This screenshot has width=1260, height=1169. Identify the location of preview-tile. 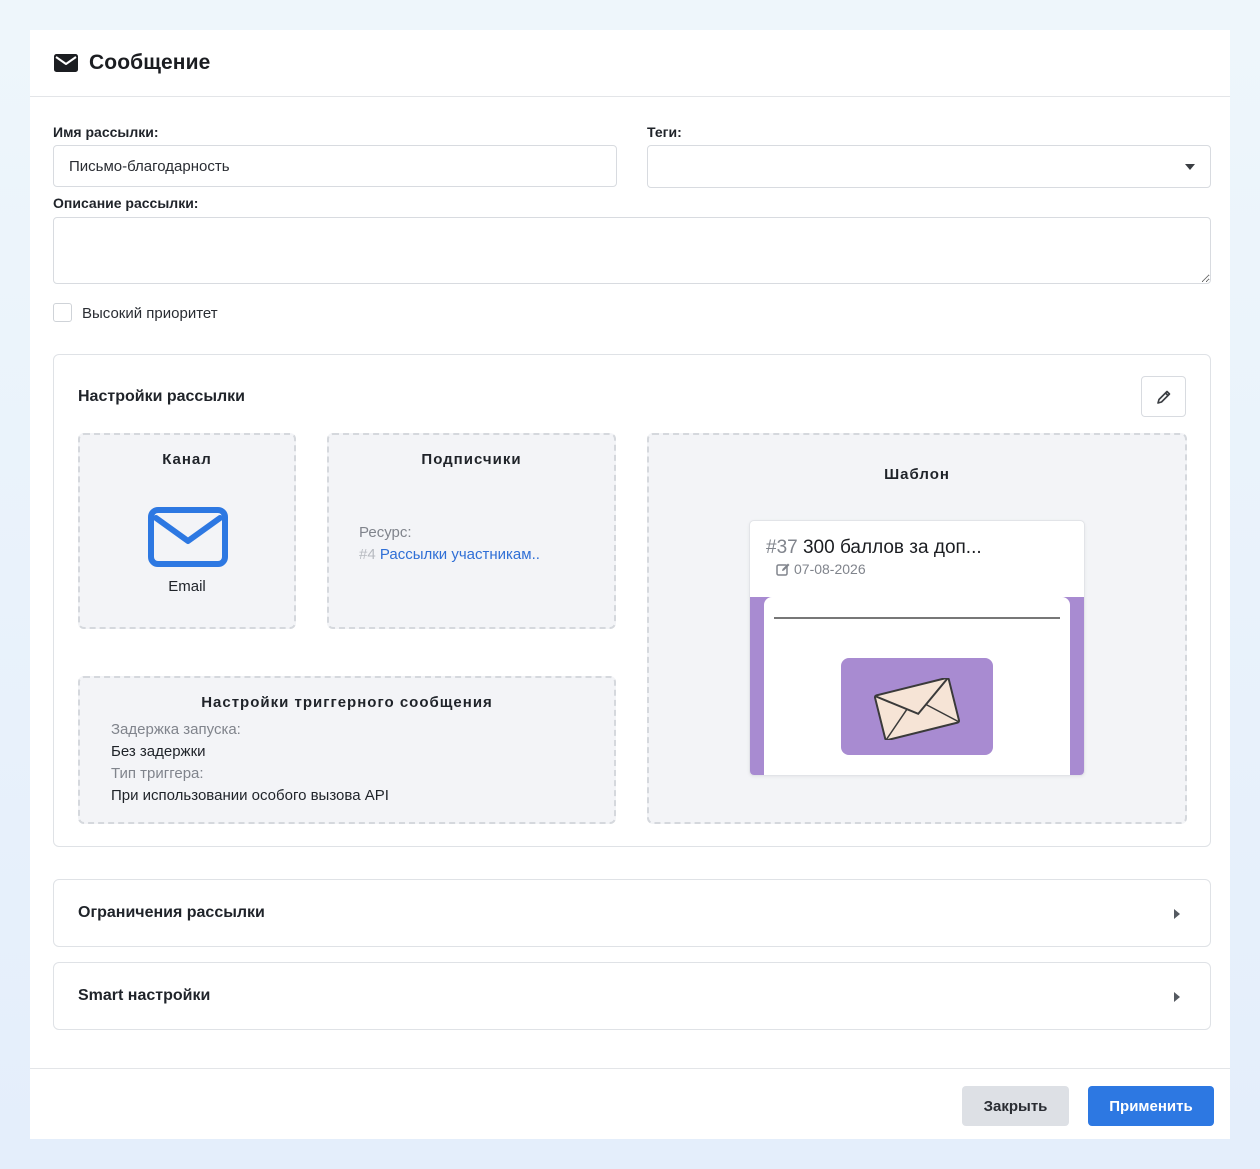
(917, 706).